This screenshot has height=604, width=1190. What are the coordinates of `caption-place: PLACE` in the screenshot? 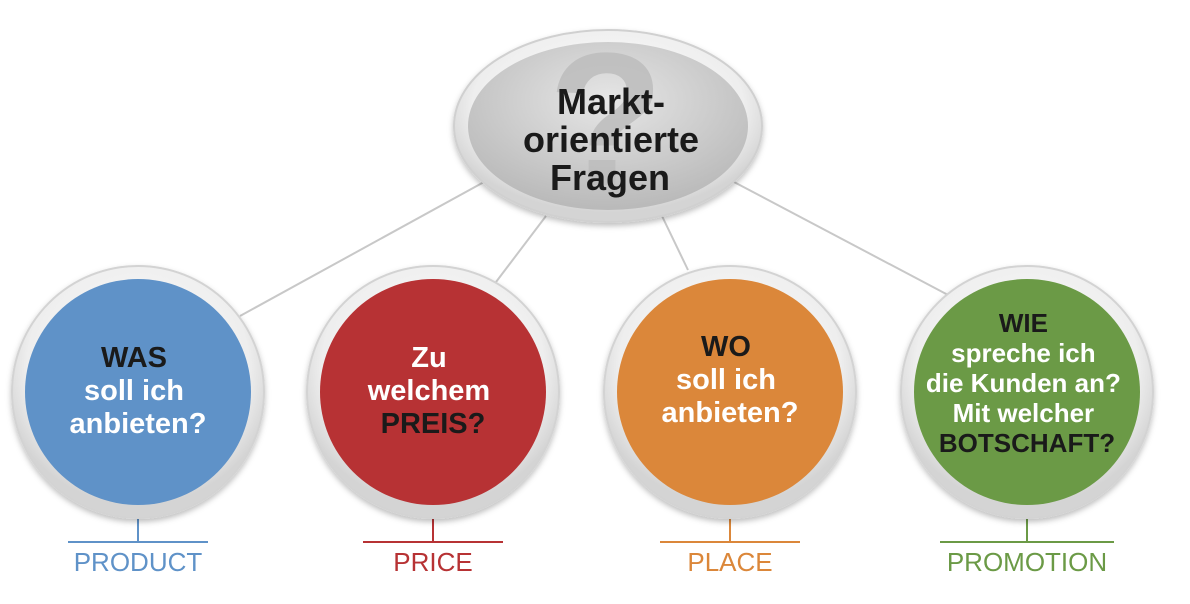 It's located at (729, 562).